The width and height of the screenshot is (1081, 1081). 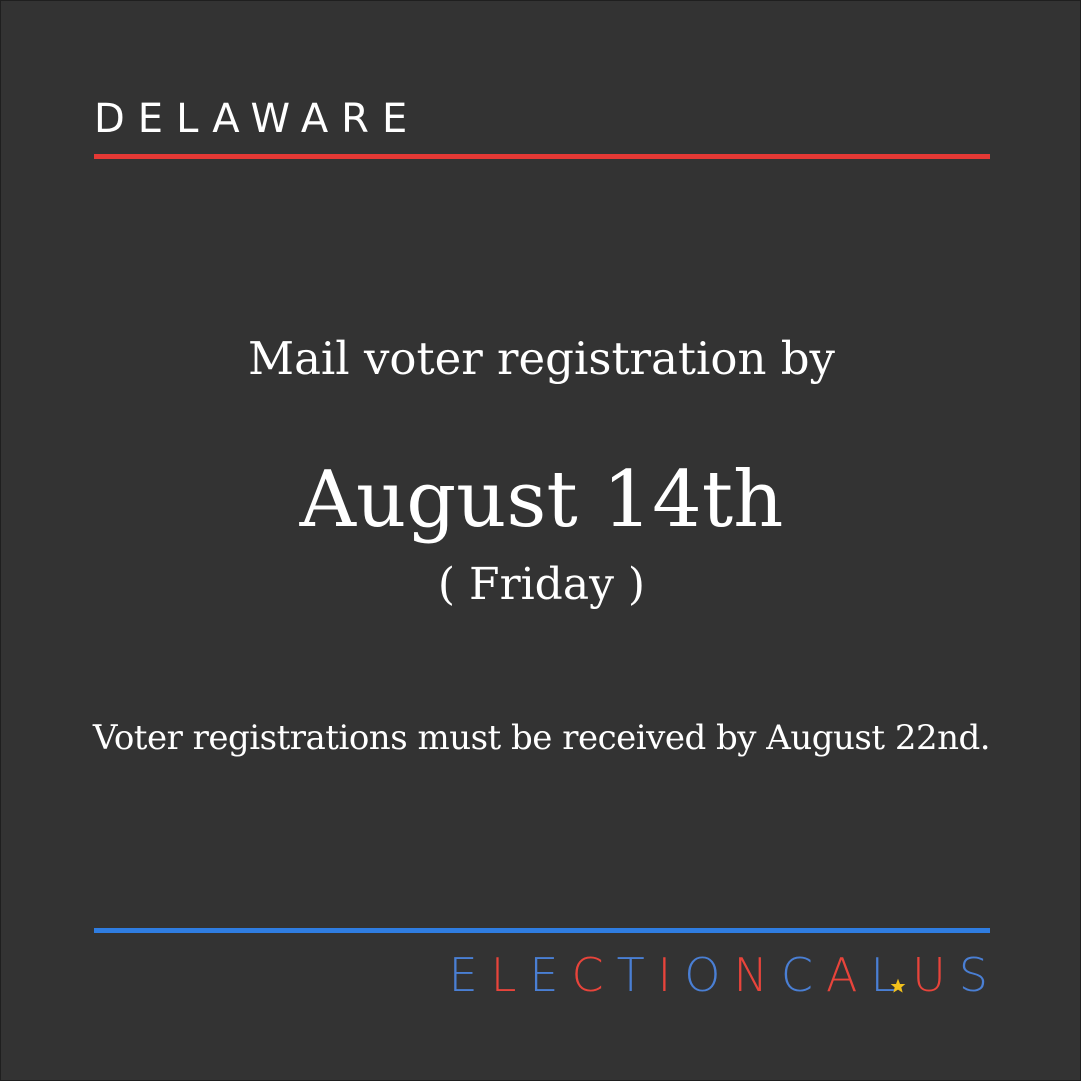 I want to click on deadline-date: August 14th, so click(x=541, y=500).